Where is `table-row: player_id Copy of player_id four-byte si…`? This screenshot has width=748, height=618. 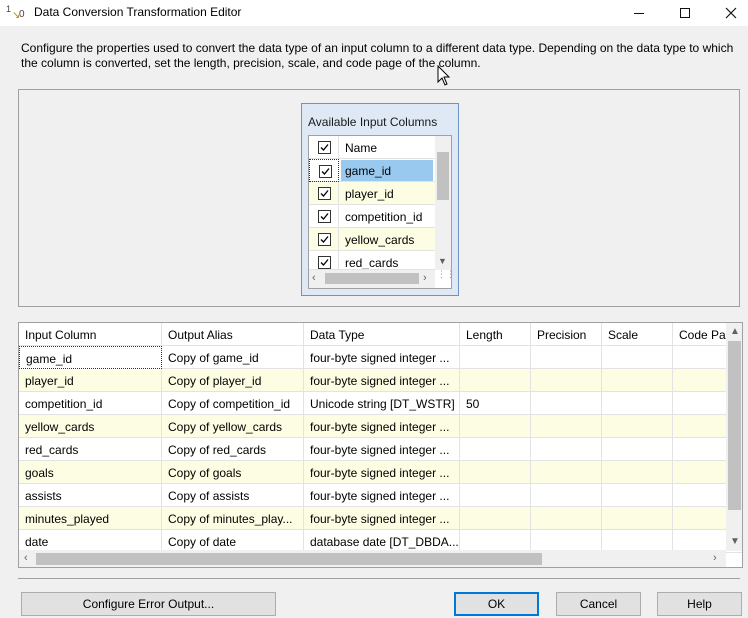 table-row: player_id Copy of player_id four-byte si… is located at coordinates (380, 380).